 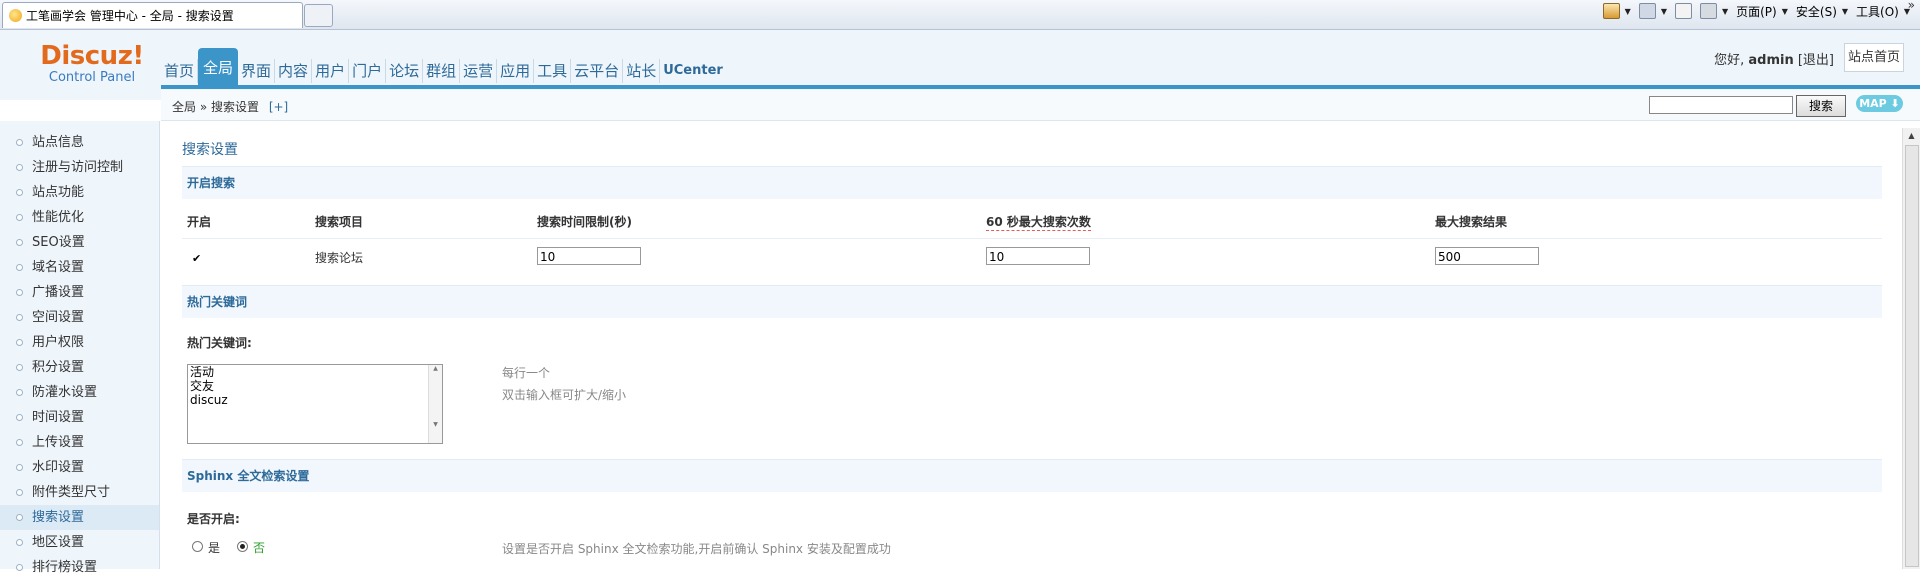 I want to click on feeds-button: ▼, so click(x=1652, y=11).